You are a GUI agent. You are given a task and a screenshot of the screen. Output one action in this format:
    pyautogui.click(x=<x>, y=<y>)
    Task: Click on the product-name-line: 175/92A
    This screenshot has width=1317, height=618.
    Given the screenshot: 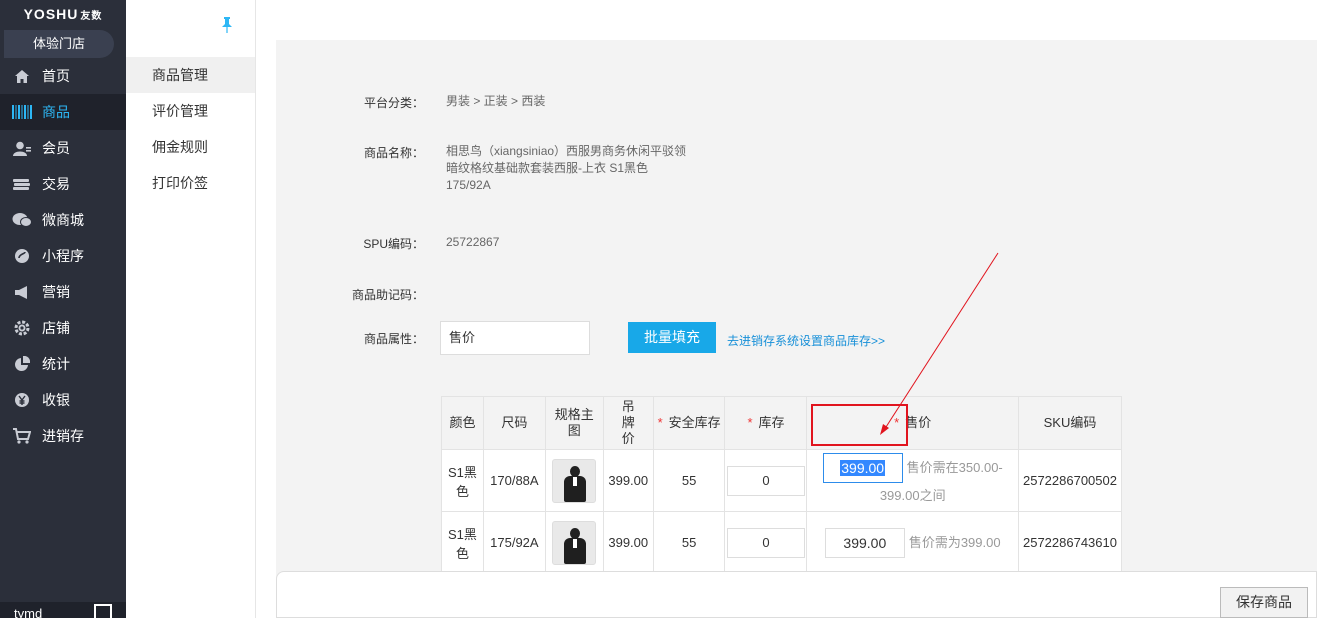 What is the action you would take?
    pyautogui.click(x=468, y=185)
    